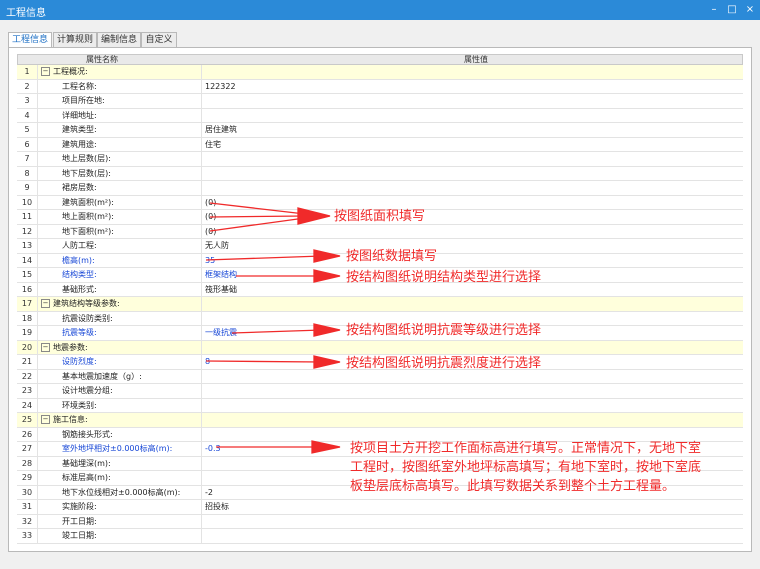 The image size is (760, 569). What do you see at coordinates (473, 246) in the screenshot?
I see `row-value-cell: 无人防` at bounding box center [473, 246].